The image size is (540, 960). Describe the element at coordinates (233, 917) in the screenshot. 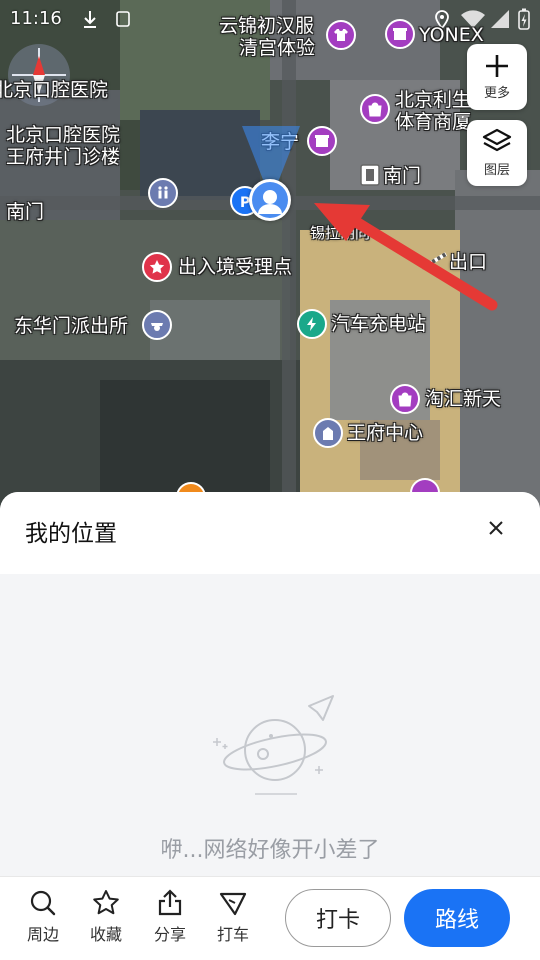

I see `taxi-button: 打车` at that location.